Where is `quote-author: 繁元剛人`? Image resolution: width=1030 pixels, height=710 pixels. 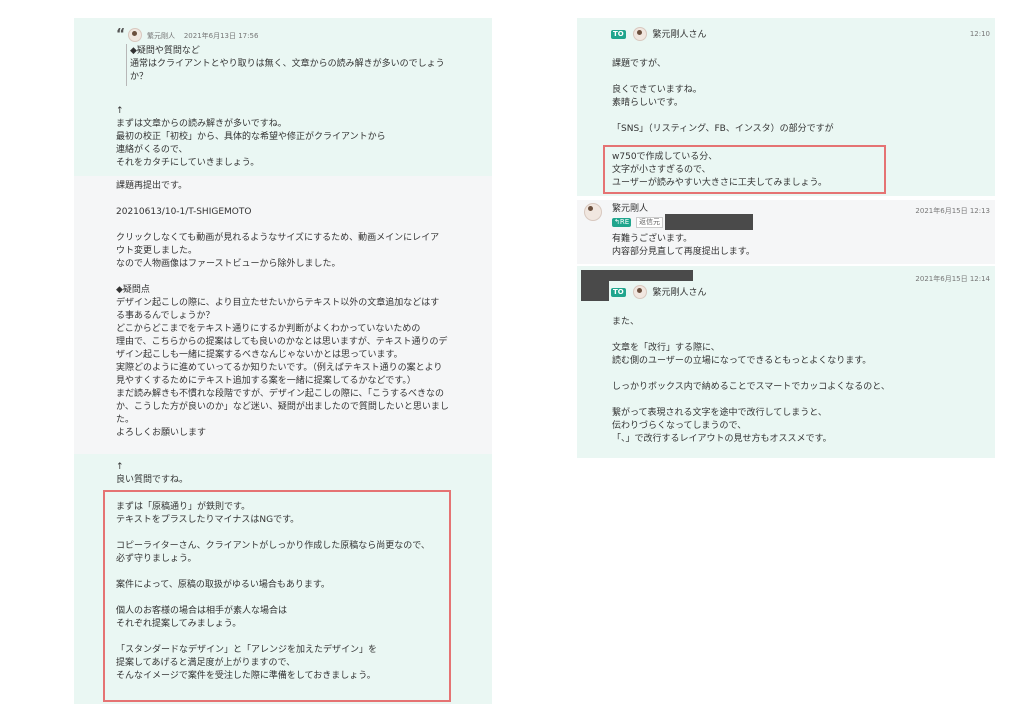
quote-author: 繁元剛人 is located at coordinates (160, 35).